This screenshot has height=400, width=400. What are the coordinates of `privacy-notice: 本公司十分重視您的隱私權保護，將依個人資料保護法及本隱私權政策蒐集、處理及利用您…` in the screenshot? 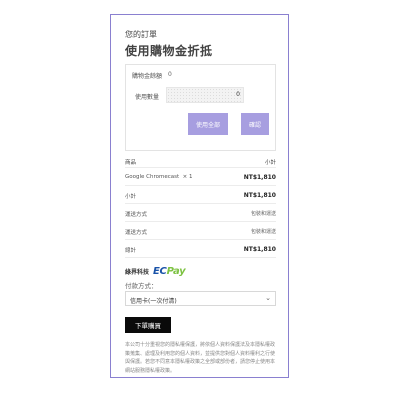 It's located at (200, 358).